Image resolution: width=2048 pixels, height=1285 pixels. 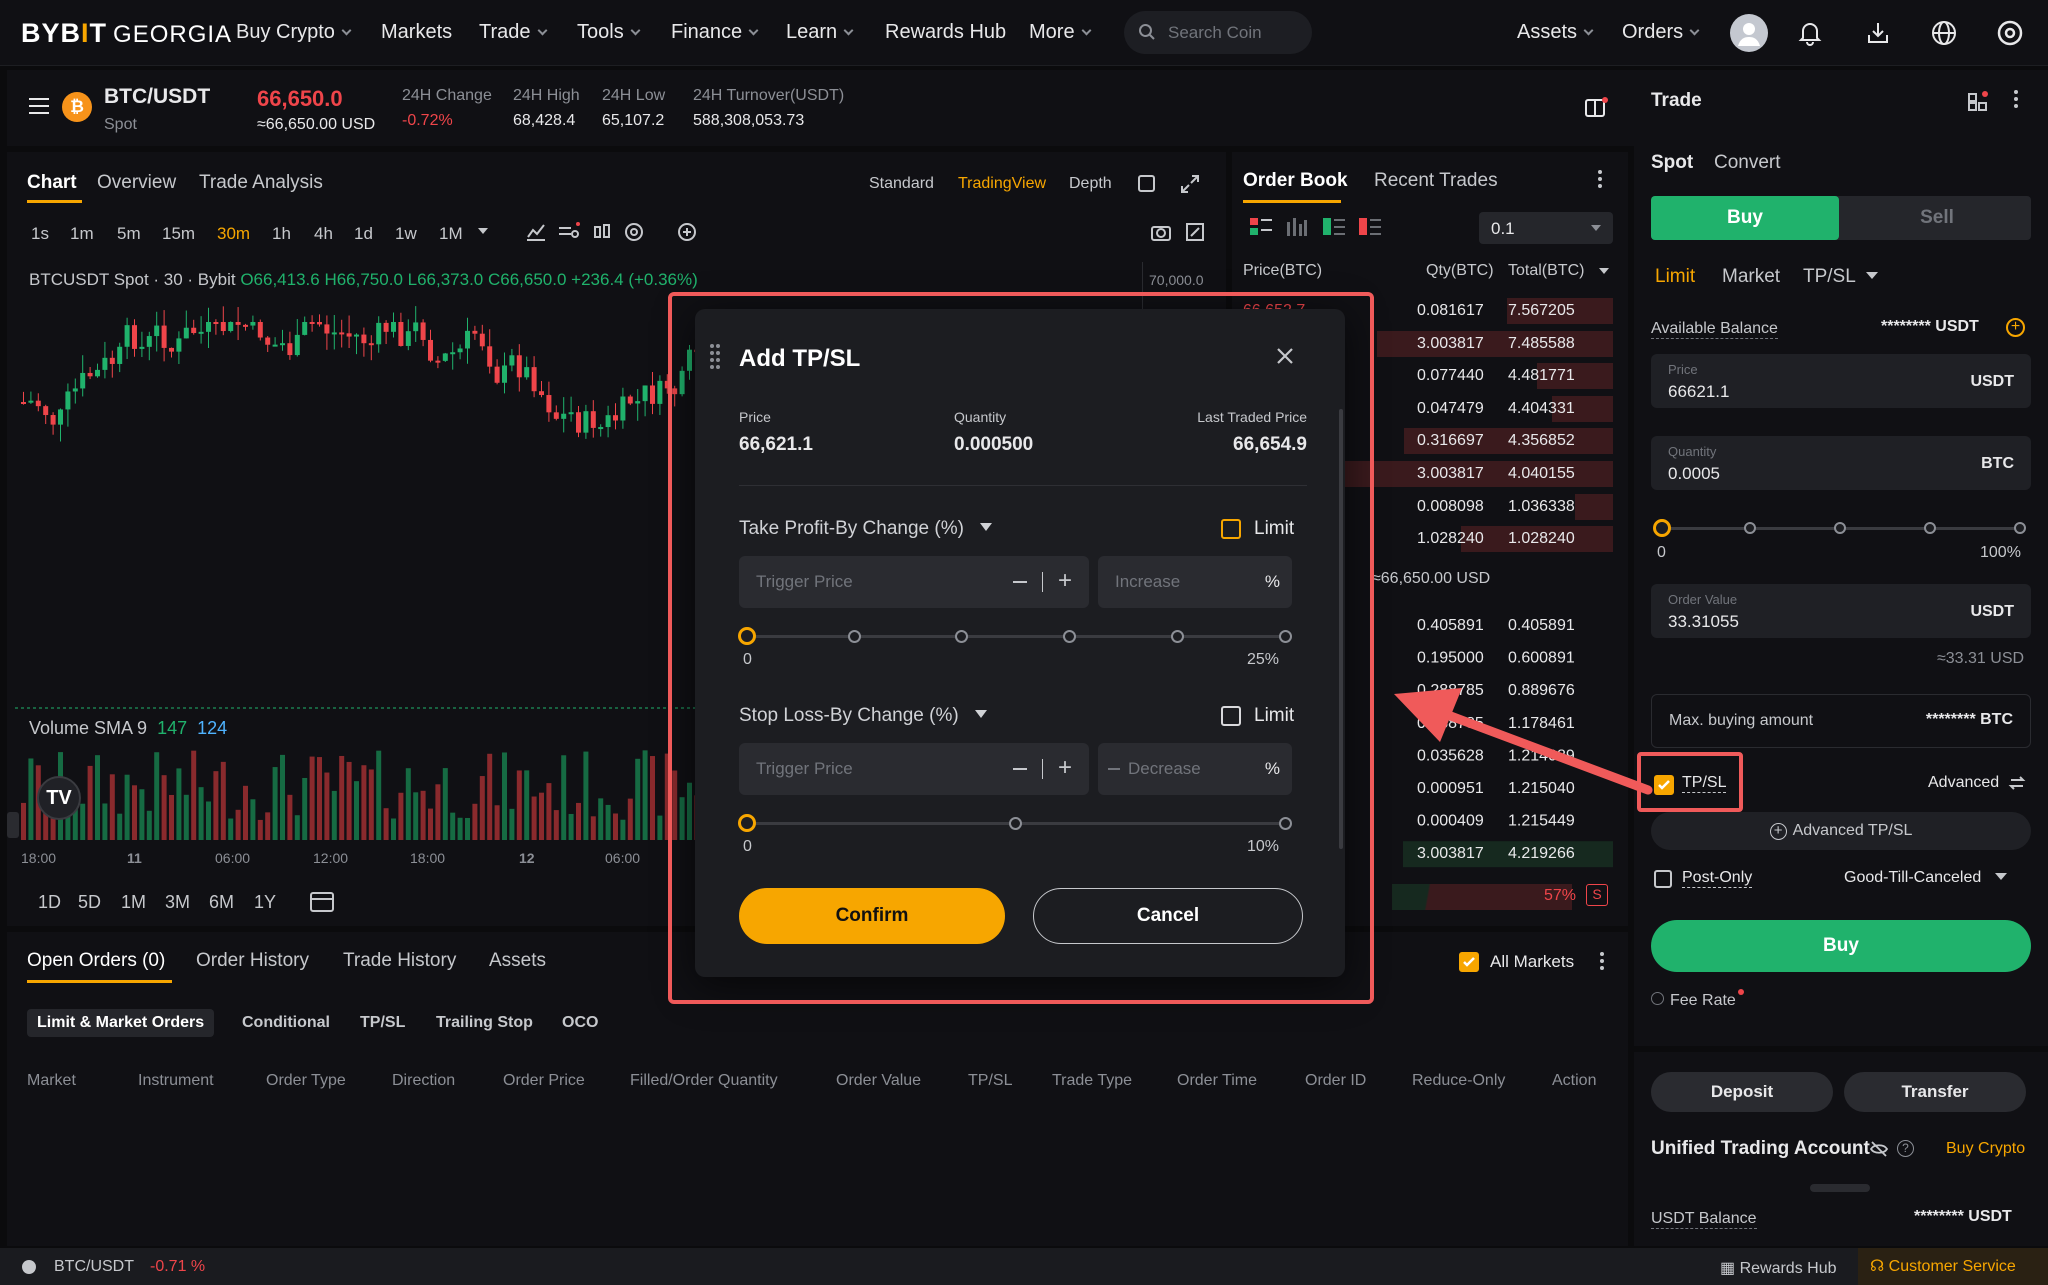 What do you see at coordinates (1953, 1266) in the screenshot?
I see `customer-service-button: ☊ Customer Service` at bounding box center [1953, 1266].